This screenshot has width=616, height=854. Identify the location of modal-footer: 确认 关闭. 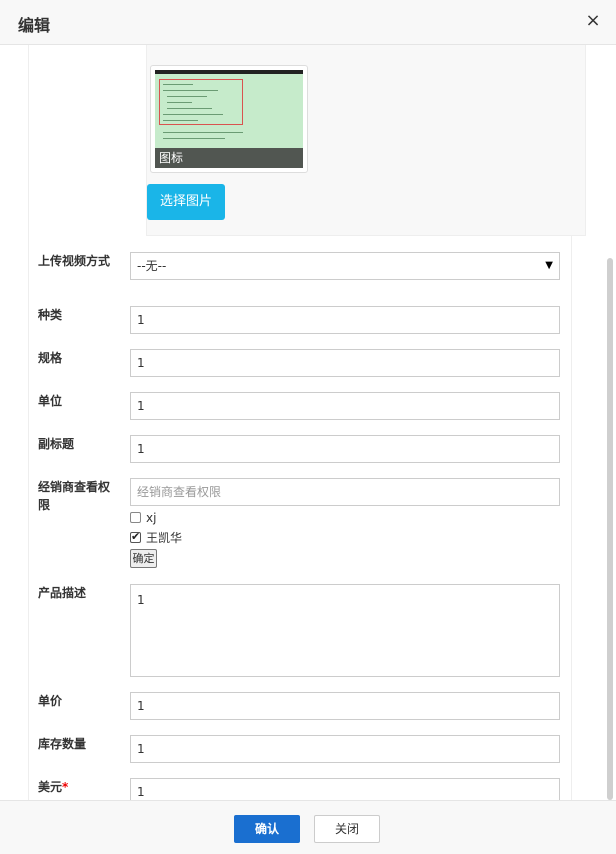
(308, 827).